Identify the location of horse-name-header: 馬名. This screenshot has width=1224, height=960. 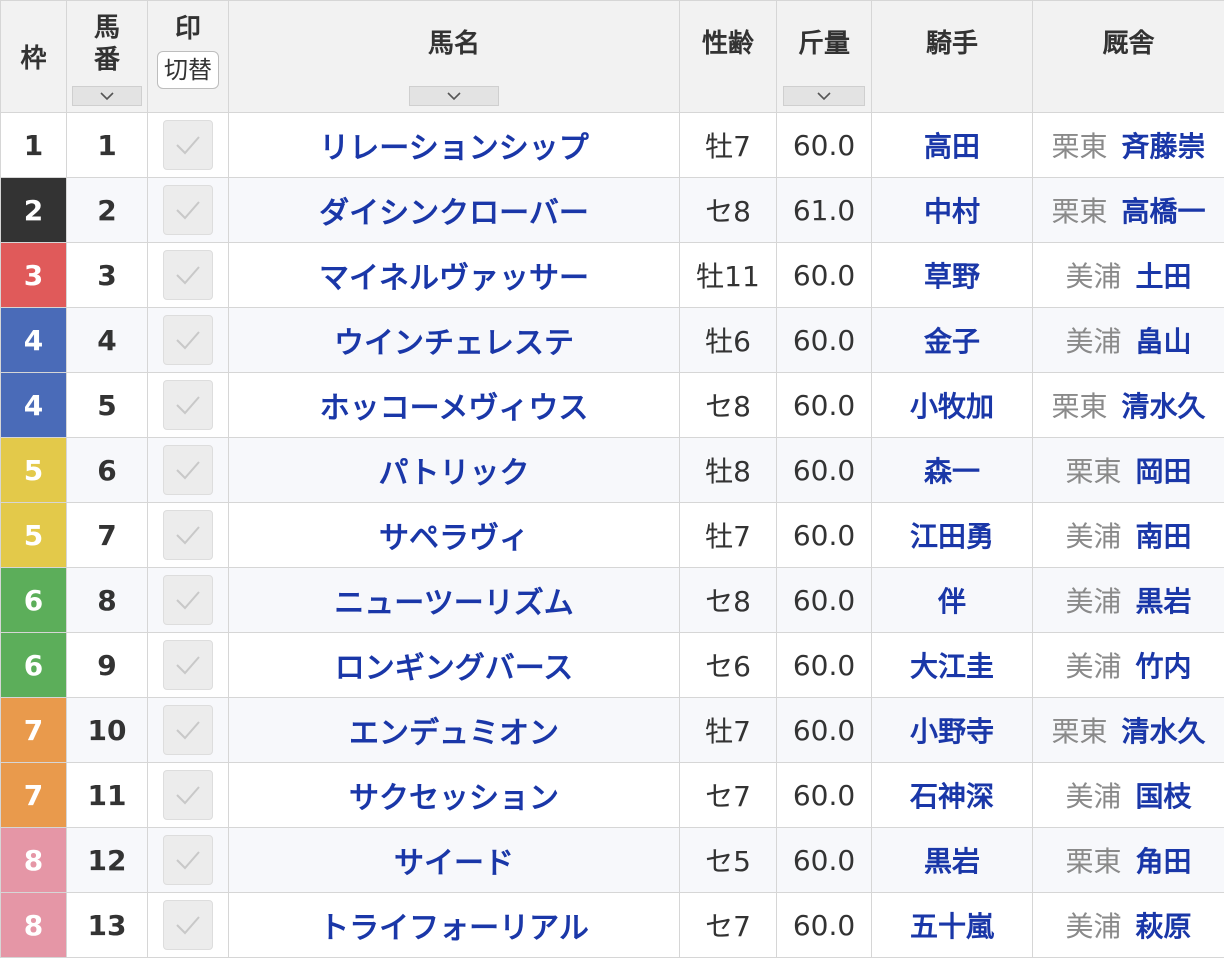
(454, 56).